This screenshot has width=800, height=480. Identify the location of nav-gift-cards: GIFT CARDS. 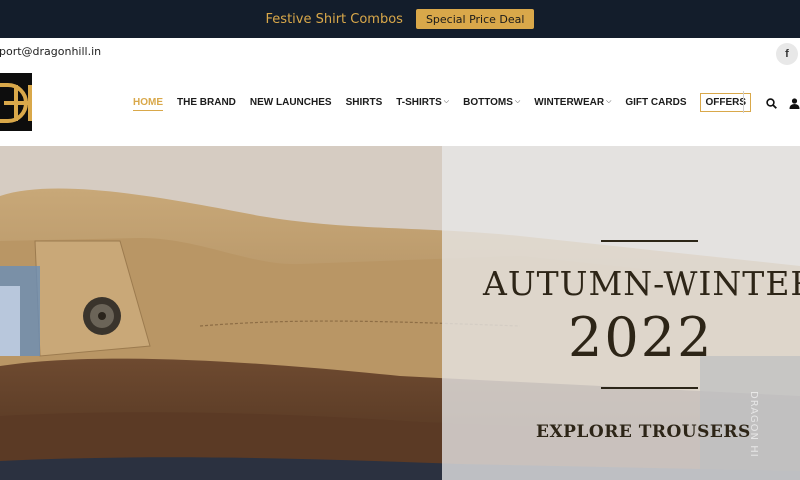
(655, 102).